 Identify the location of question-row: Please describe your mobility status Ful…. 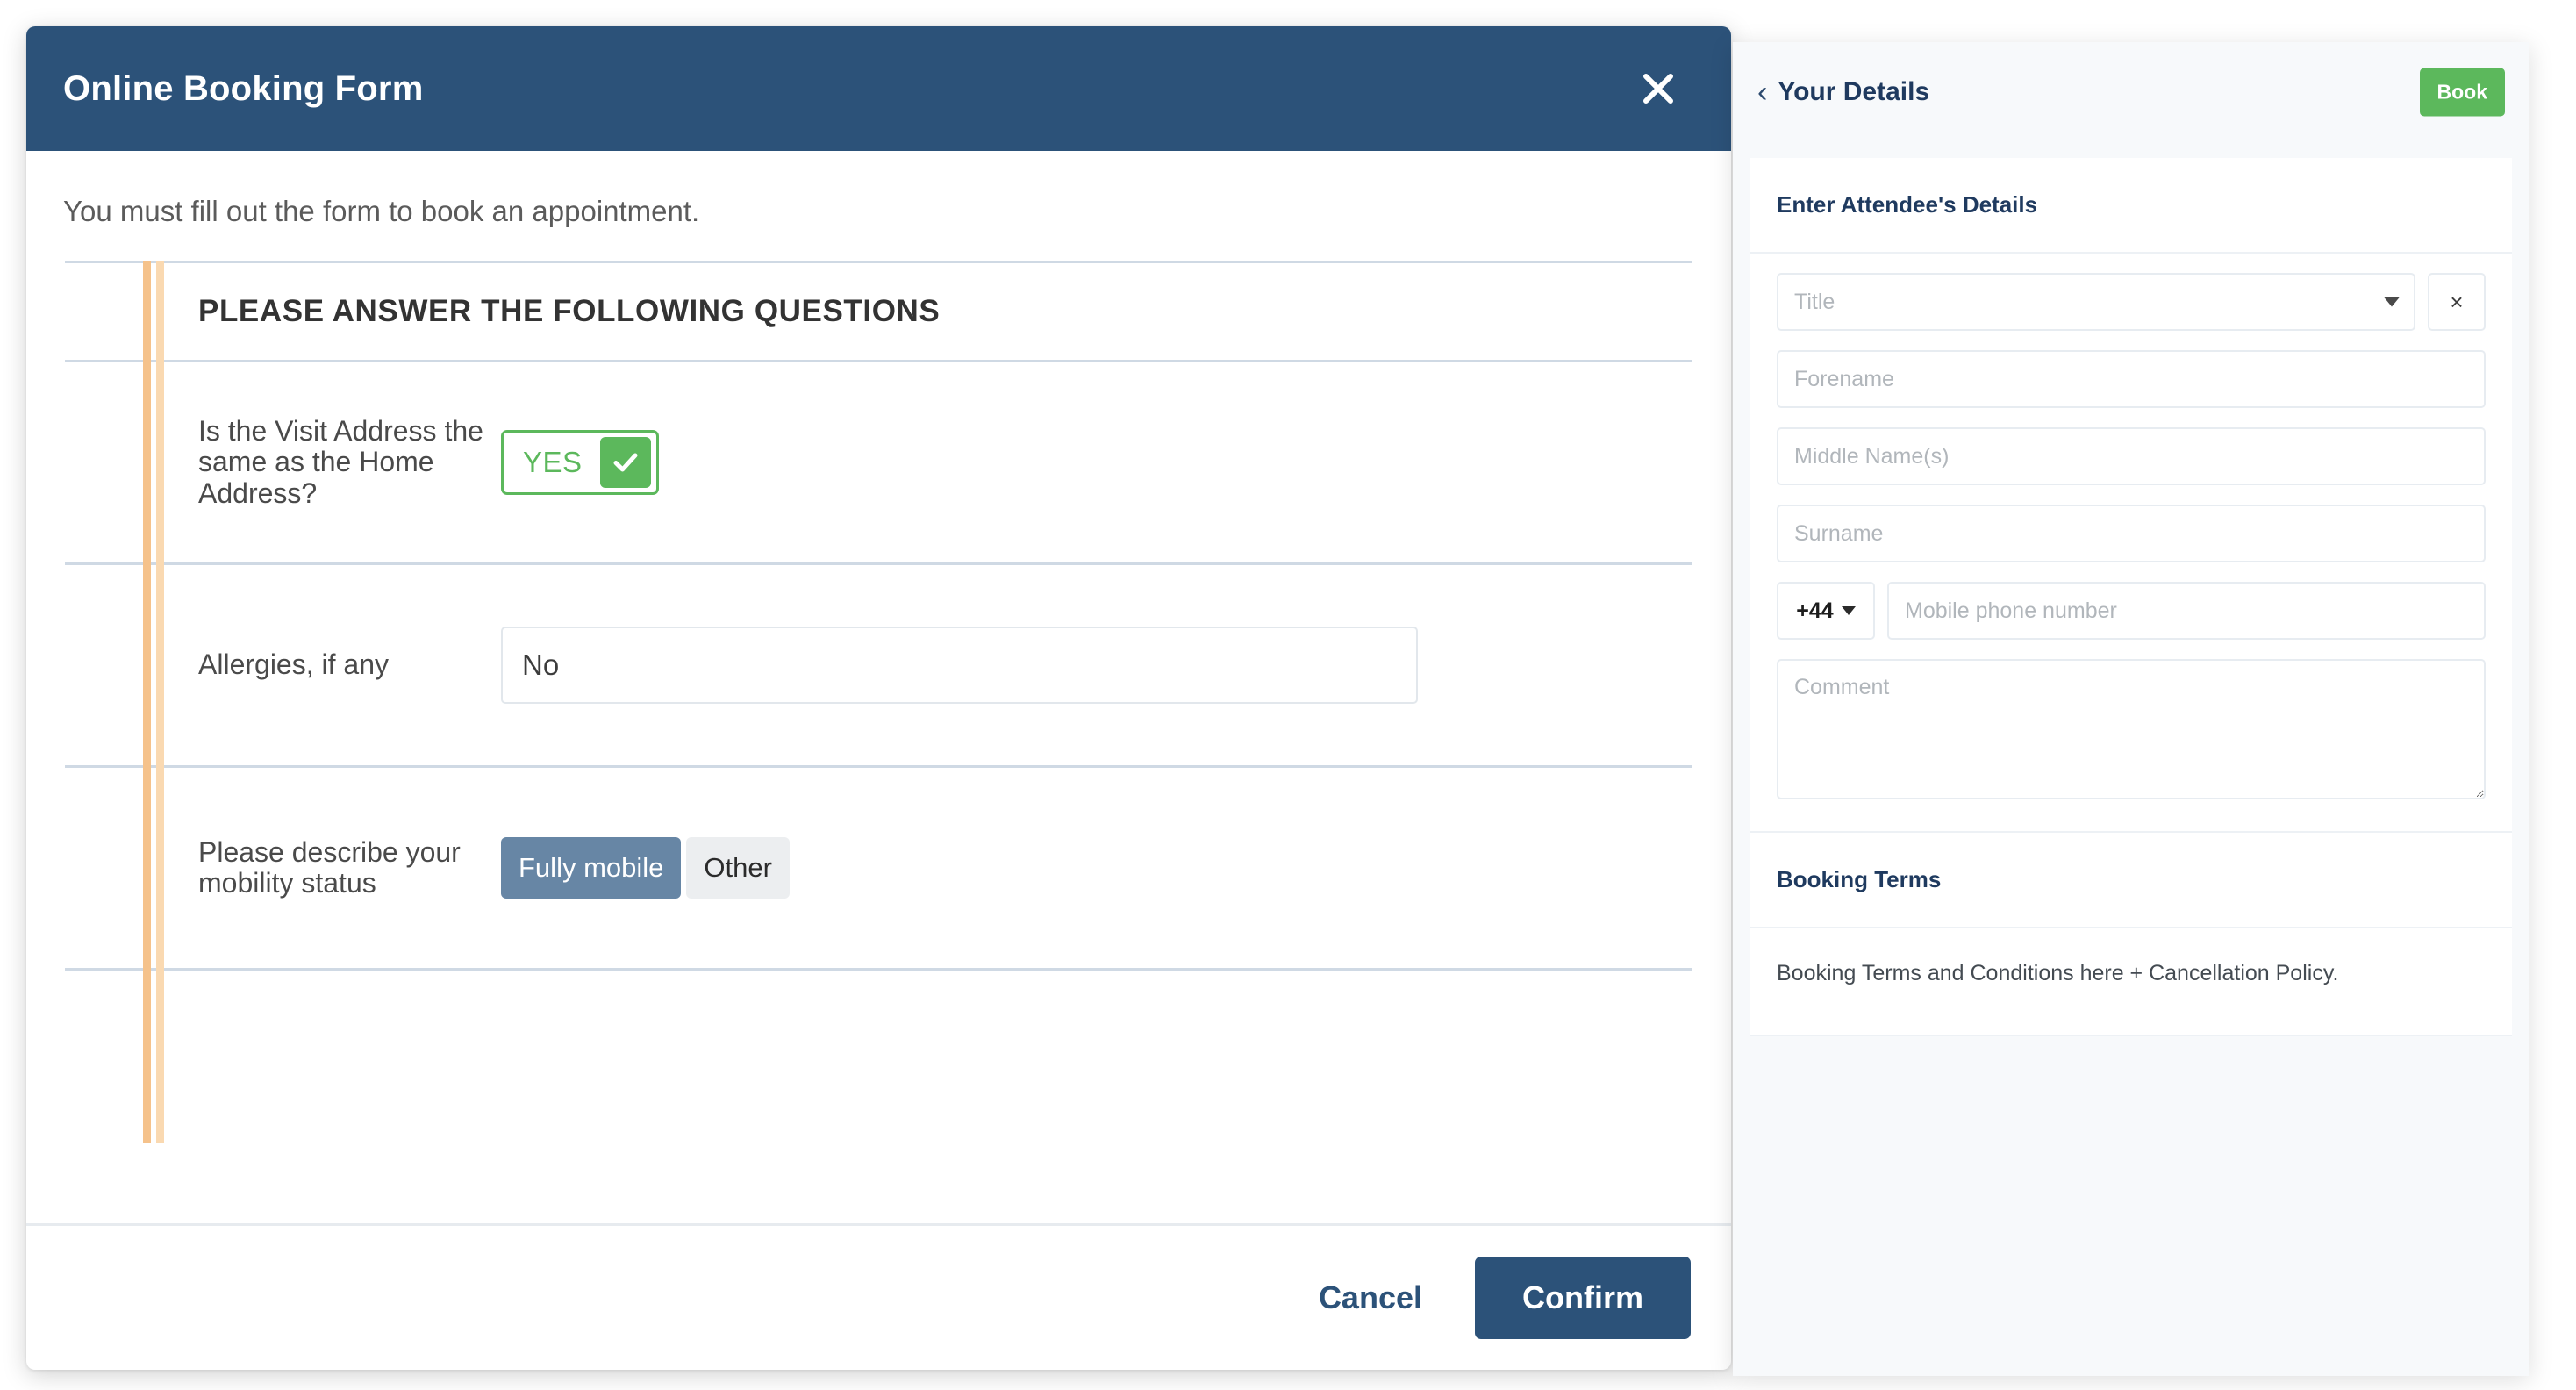
(878, 868).